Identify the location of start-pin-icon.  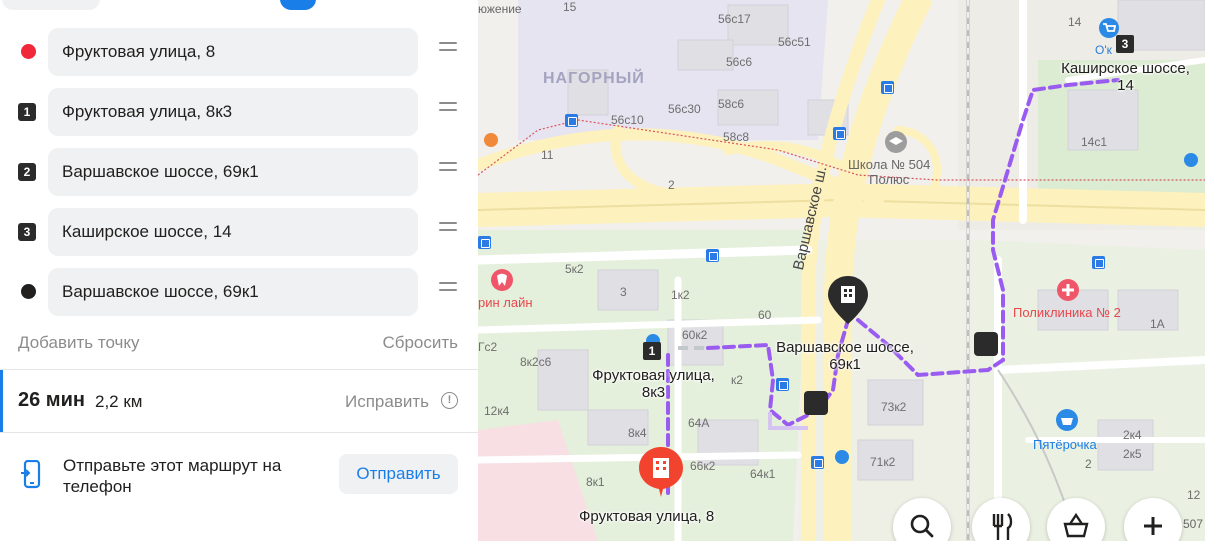
(661, 473).